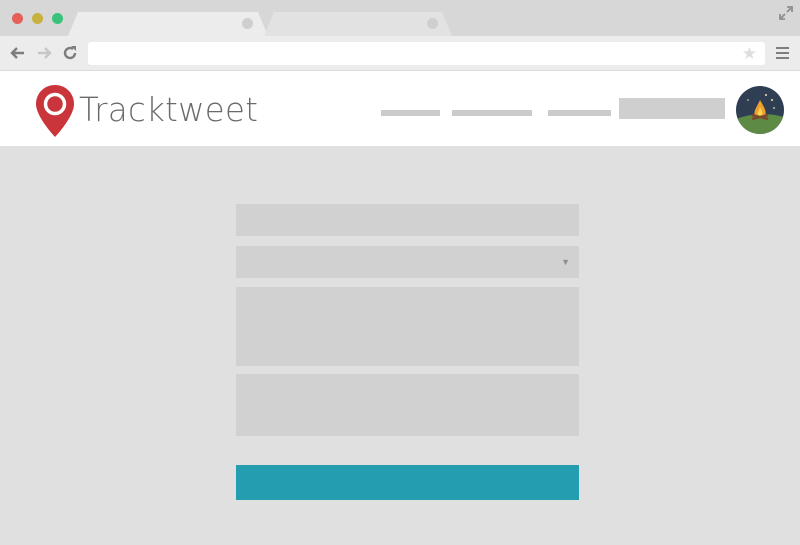  Describe the element at coordinates (786, 13) in the screenshot. I see `expand-icon` at that location.